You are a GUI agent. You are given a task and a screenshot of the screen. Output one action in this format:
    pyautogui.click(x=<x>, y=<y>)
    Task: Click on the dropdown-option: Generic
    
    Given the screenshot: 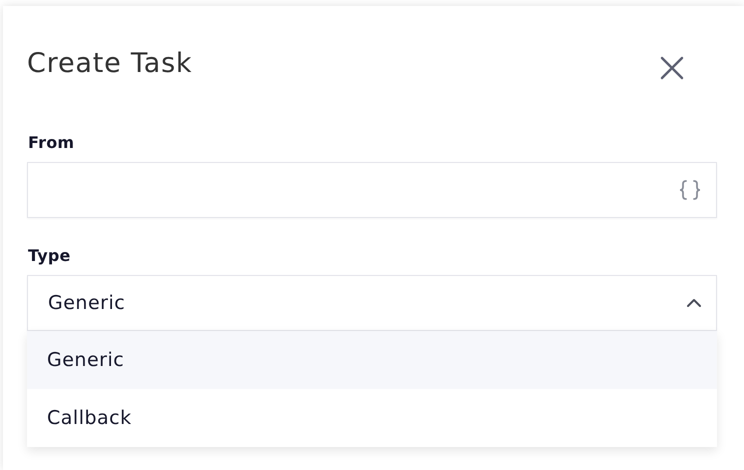 What is the action you would take?
    pyautogui.click(x=372, y=360)
    